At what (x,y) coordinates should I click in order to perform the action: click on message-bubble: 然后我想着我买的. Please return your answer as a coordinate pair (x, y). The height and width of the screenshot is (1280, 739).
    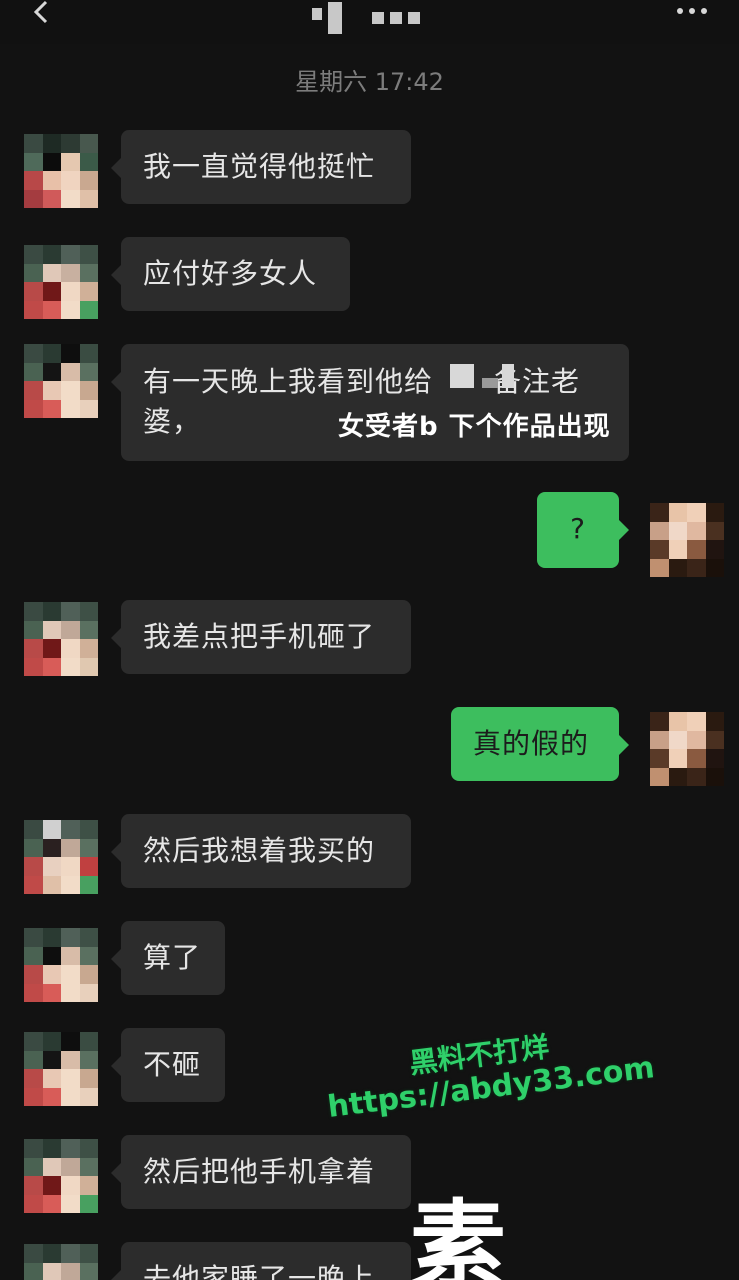
    Looking at the image, I should click on (261, 851).